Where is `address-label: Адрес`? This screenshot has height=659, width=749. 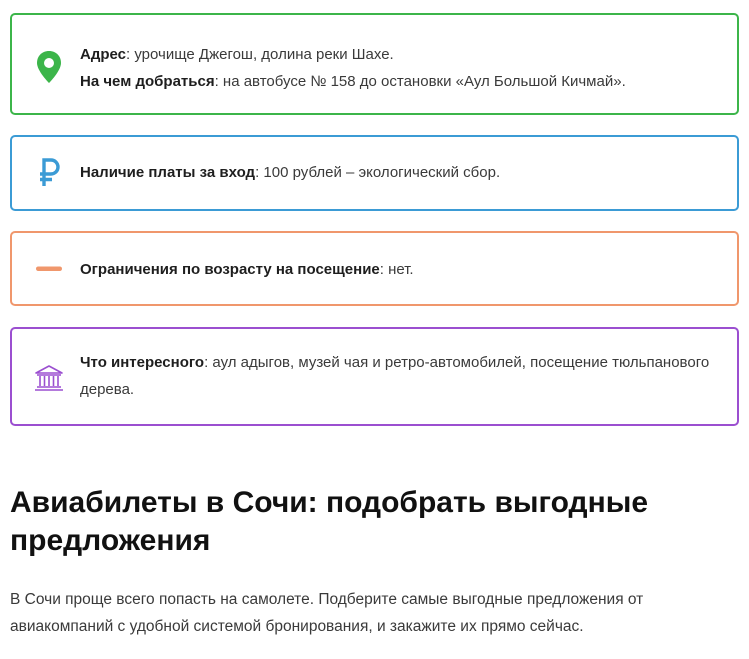 address-label: Адрес is located at coordinates (103, 54).